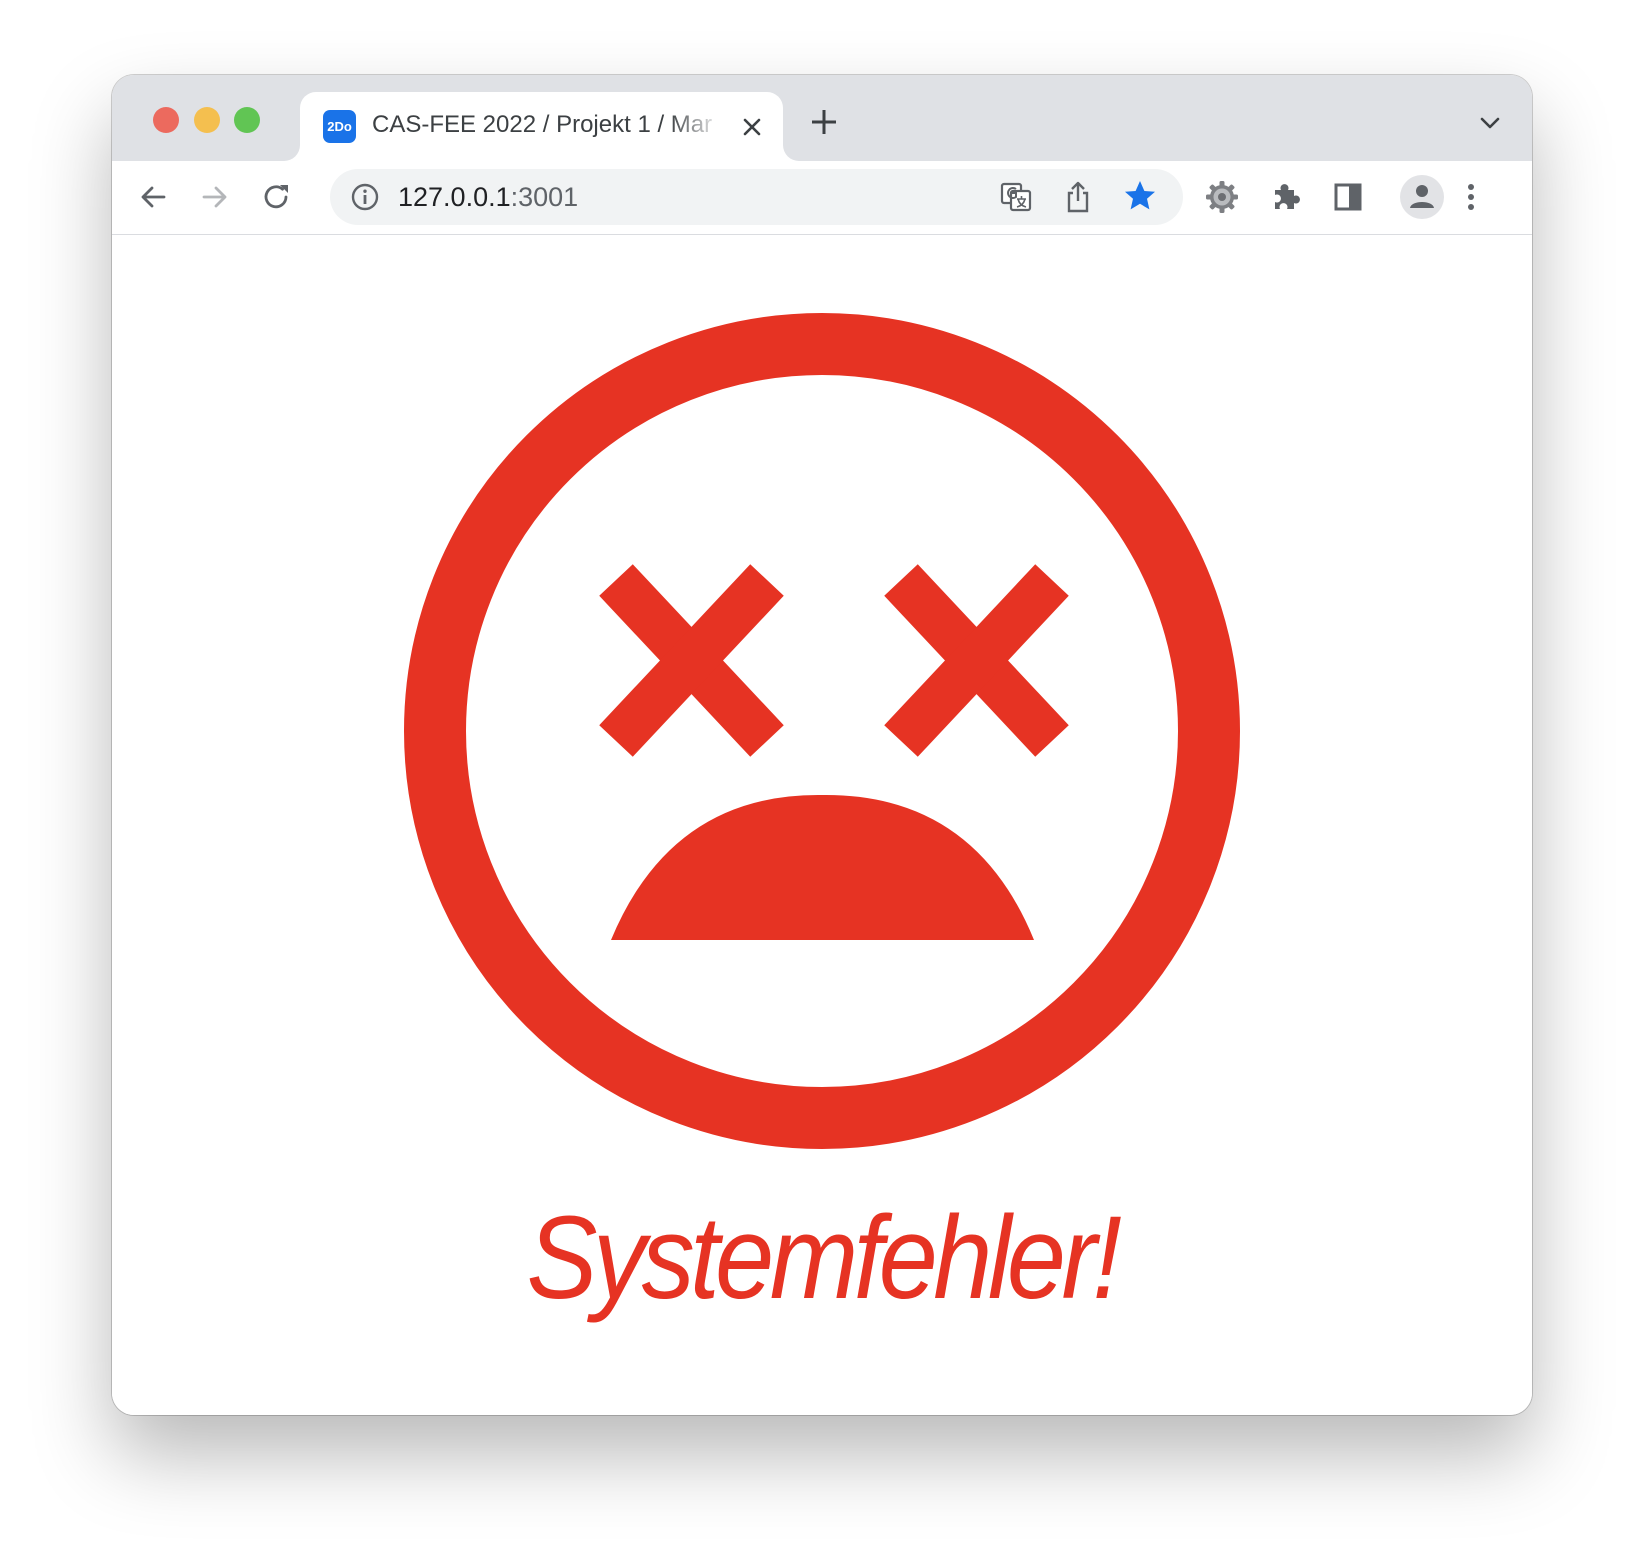  I want to click on gear-icon, so click(1222, 197).